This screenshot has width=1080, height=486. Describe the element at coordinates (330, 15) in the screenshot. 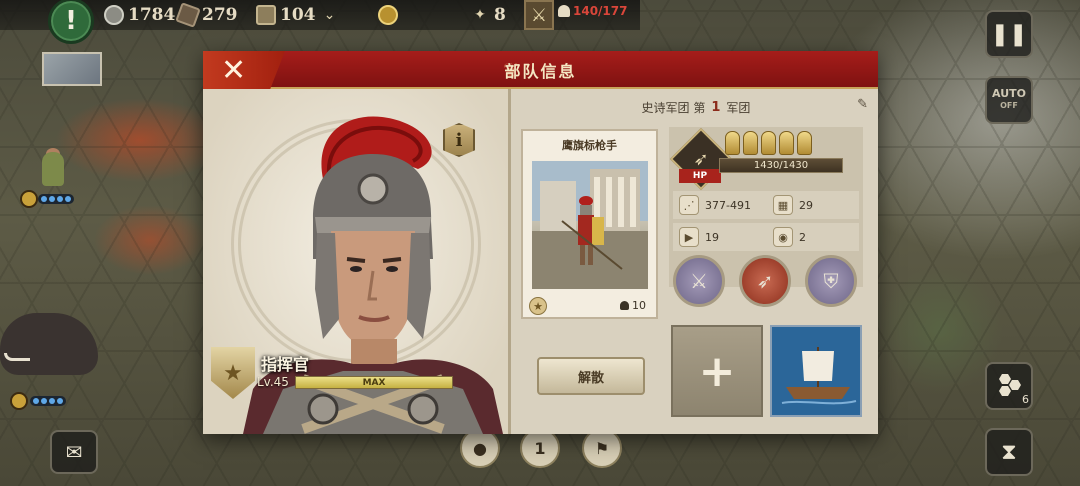

I see `chevron-down-icon: ⌄` at that location.